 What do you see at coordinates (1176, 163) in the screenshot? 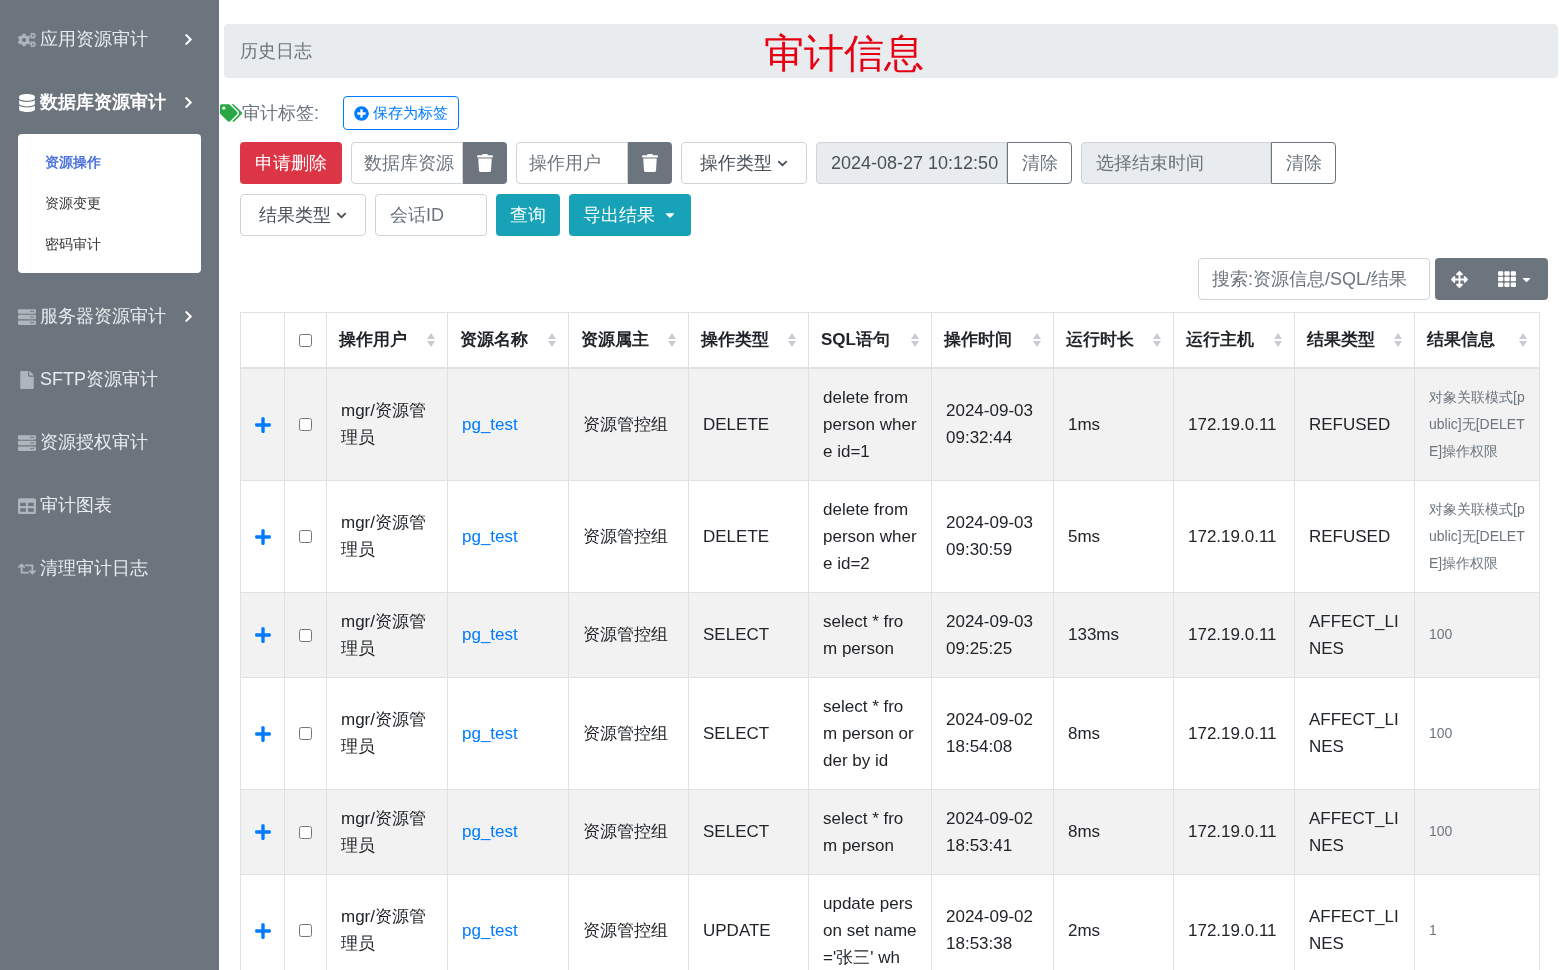
I see `end-time-field: 选择结束时间` at bounding box center [1176, 163].